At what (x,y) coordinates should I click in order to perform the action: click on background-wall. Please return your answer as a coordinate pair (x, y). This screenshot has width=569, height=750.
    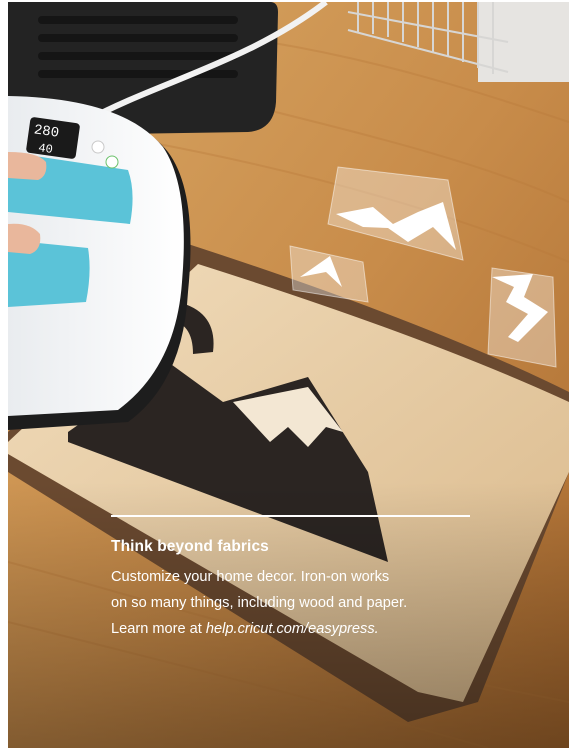
    Looking at the image, I should click on (523, 42).